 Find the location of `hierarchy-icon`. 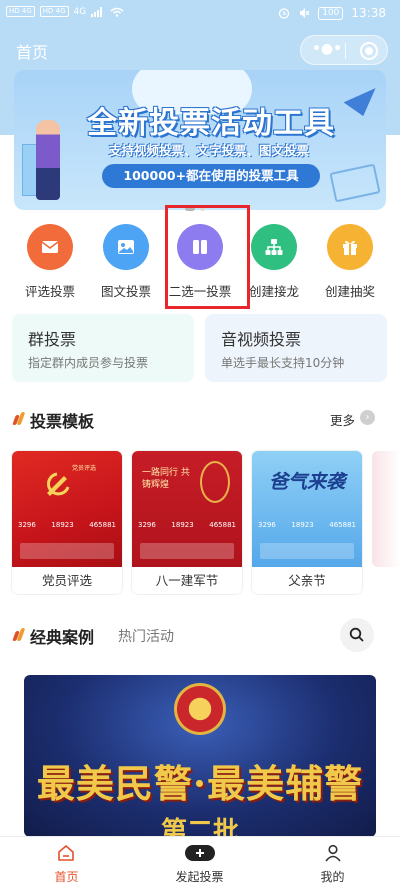

hierarchy-icon is located at coordinates (274, 247).